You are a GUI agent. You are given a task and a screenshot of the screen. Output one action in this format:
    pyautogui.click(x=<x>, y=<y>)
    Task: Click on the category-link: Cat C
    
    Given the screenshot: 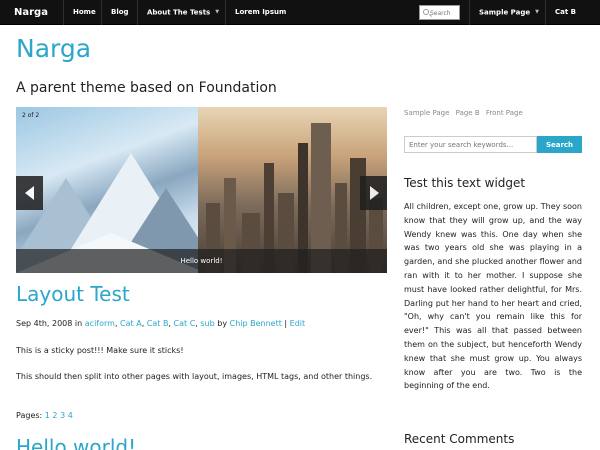 What is the action you would take?
    pyautogui.click(x=185, y=323)
    